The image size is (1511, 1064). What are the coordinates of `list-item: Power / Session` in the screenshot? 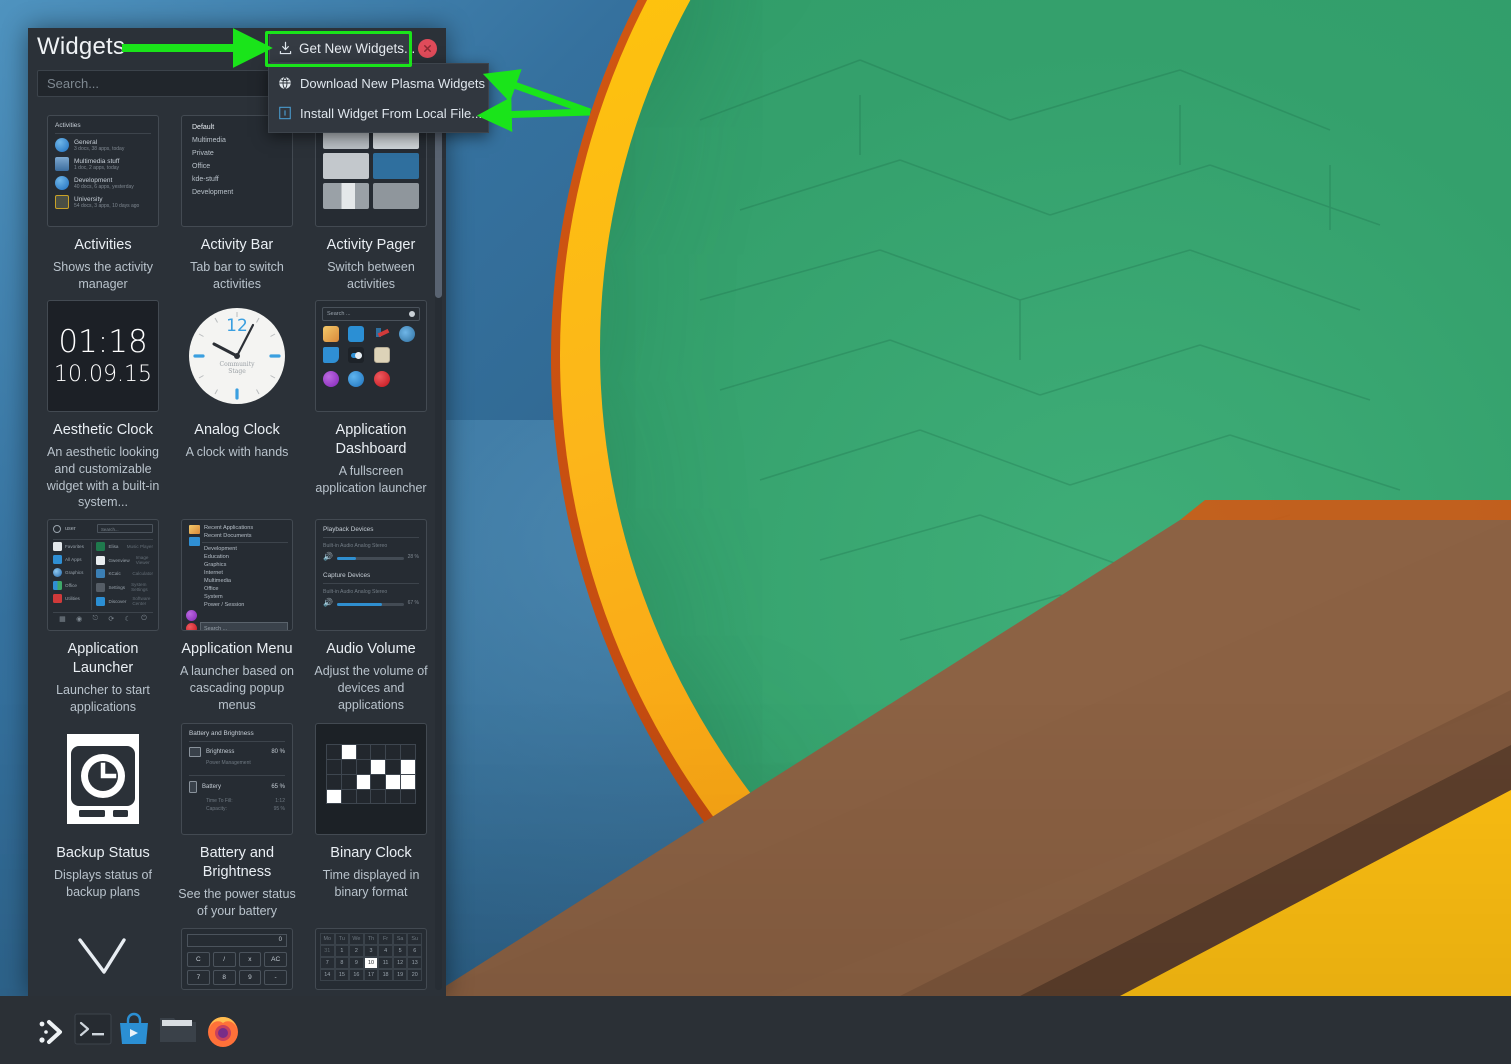 It's located at (224, 605).